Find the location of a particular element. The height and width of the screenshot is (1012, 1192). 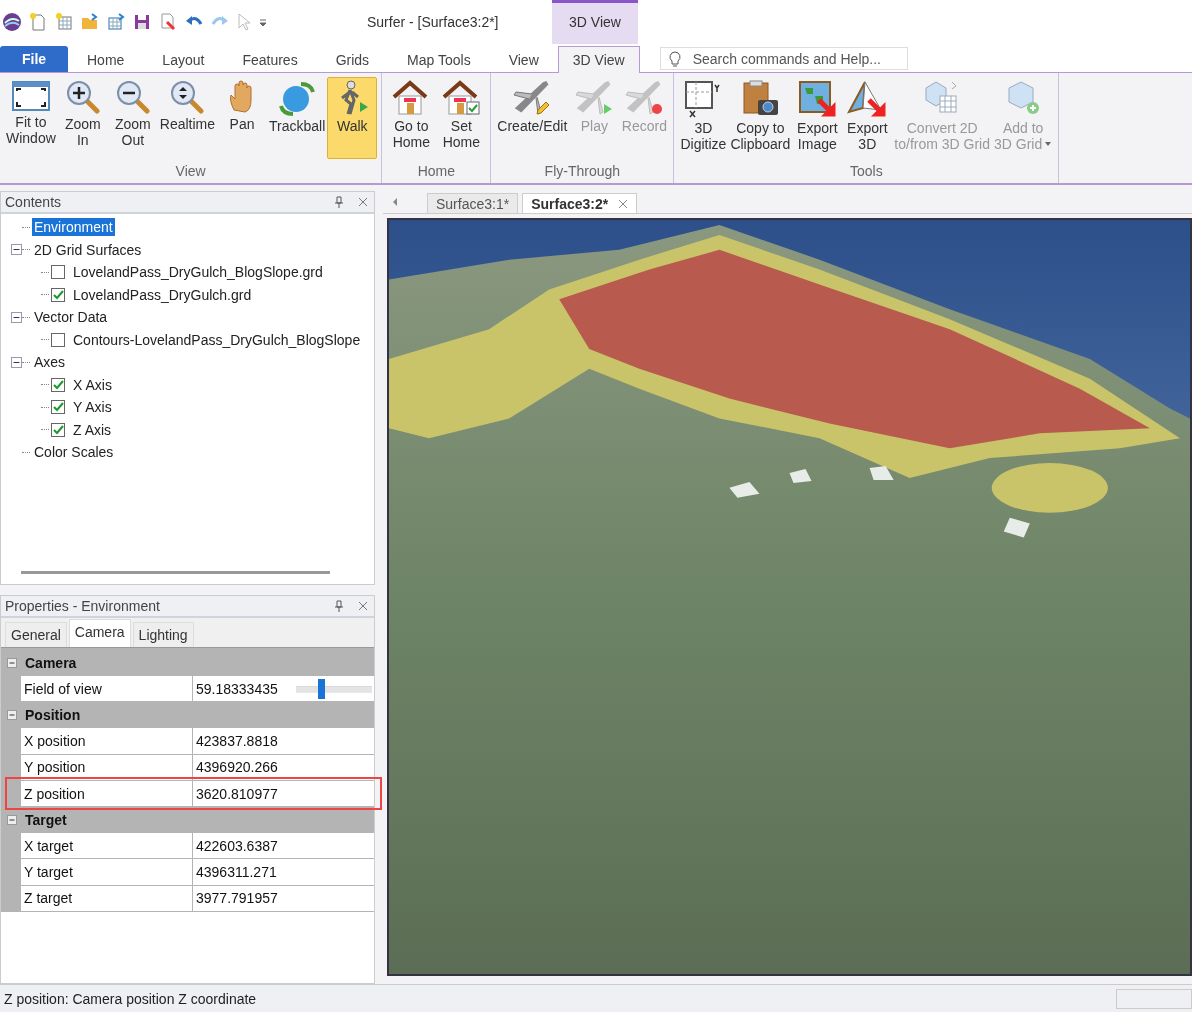

ribbon-tab: Map Tools is located at coordinates (439, 59).